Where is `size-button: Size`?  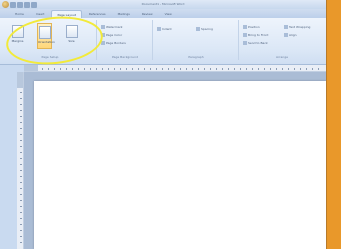 size-button: Size is located at coordinates (71, 36).